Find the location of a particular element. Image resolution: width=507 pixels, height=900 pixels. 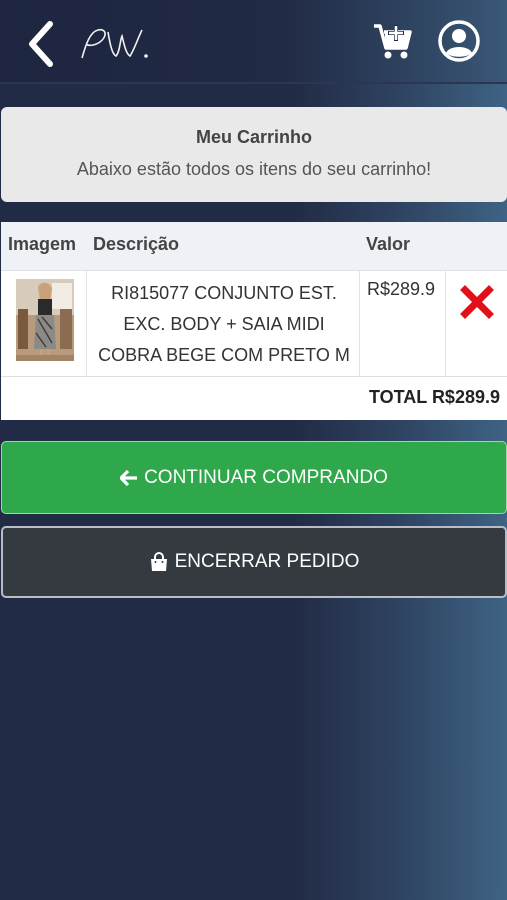

continue-shopping-button: CONTINUAR COMPRANDO is located at coordinates (254, 477).